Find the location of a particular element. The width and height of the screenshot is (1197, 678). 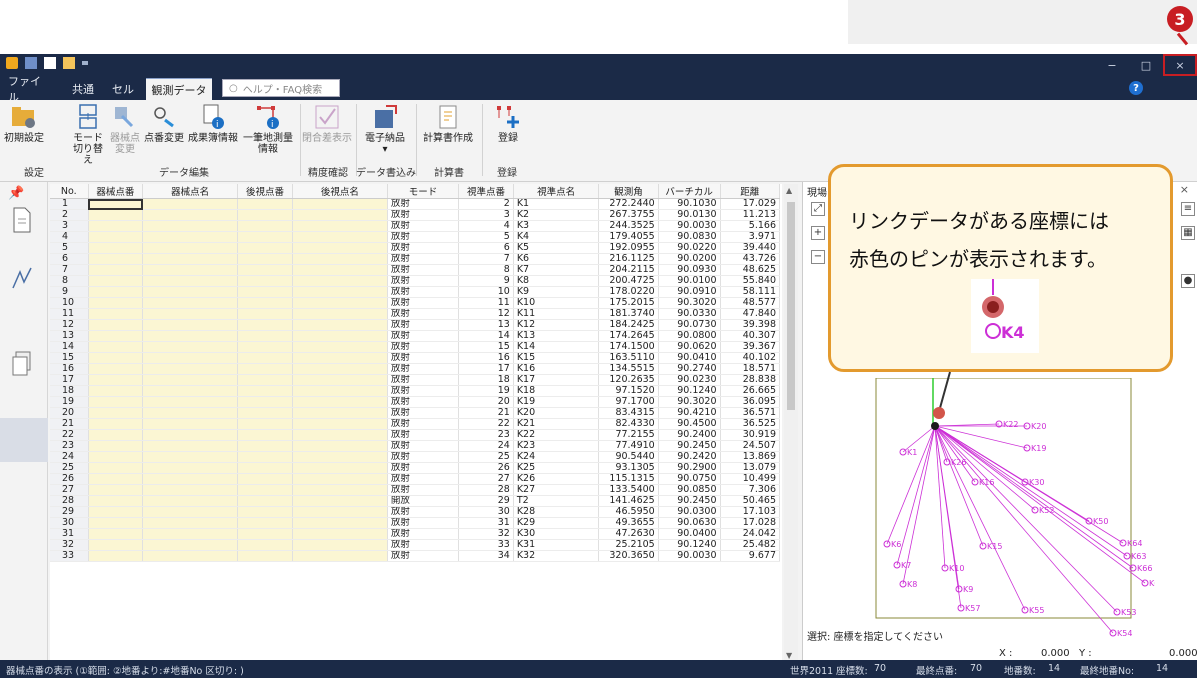

table-cell: 39.367 is located at coordinates (750, 347).